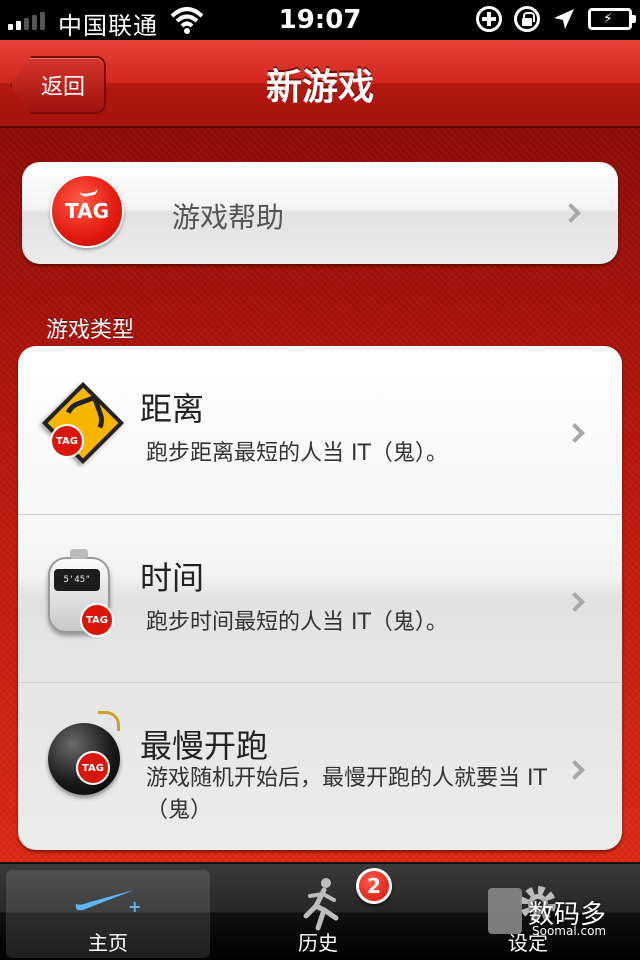 The height and width of the screenshot is (960, 640). I want to click on alarm-plus-icon, so click(489, 19).